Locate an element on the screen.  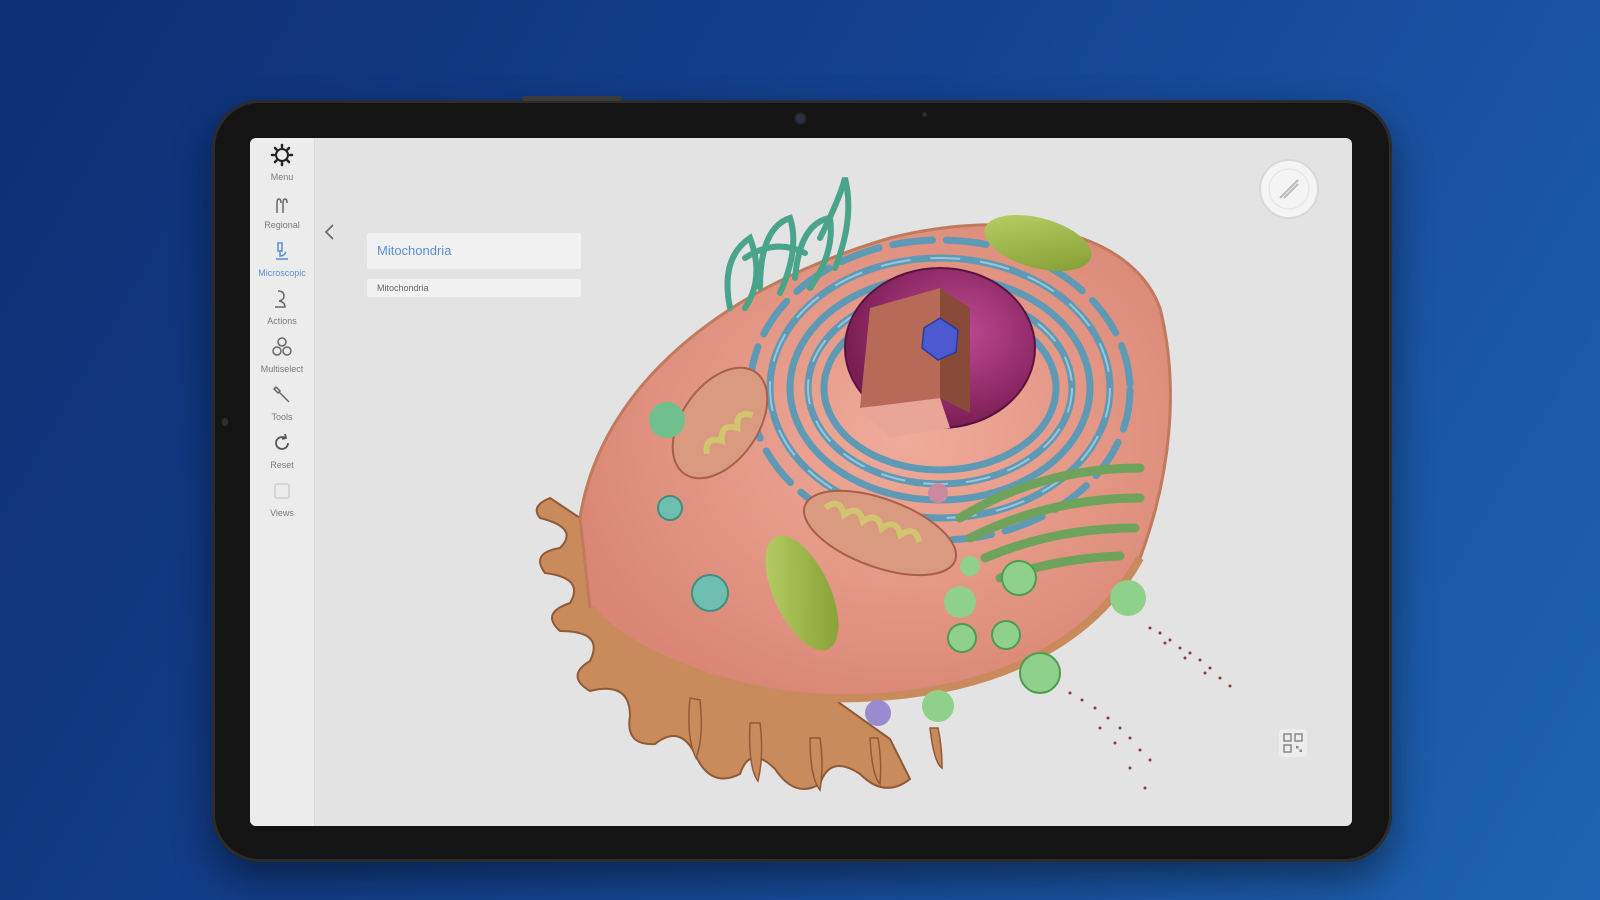
sidebar-item-label: Regional is located at coordinates (282, 225).